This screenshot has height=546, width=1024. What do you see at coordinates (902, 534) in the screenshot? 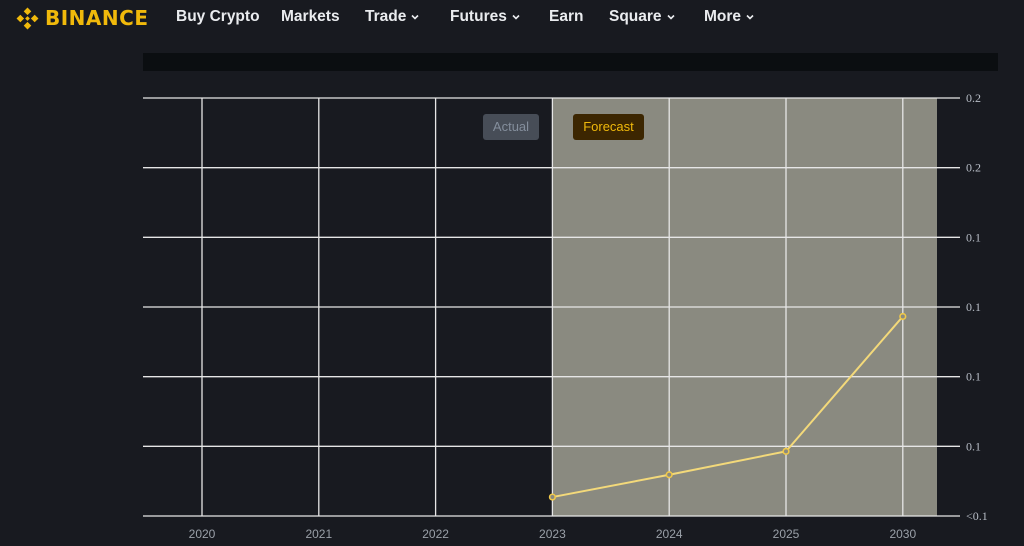
I see `x-tick-label: 2030` at bounding box center [902, 534].